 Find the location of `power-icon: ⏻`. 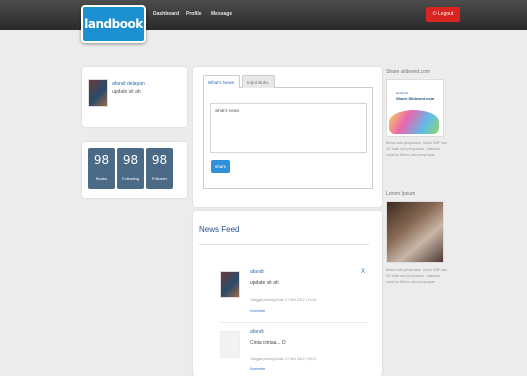

power-icon: ⏻ is located at coordinates (434, 14).